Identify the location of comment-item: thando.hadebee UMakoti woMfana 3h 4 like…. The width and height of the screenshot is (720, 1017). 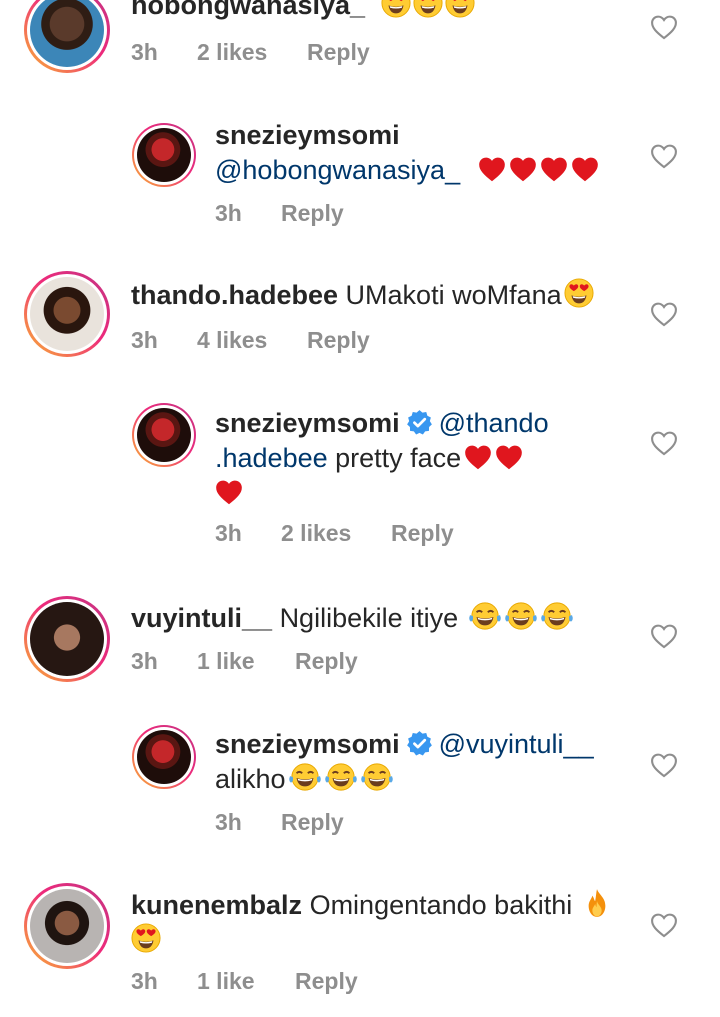
(360, 318).